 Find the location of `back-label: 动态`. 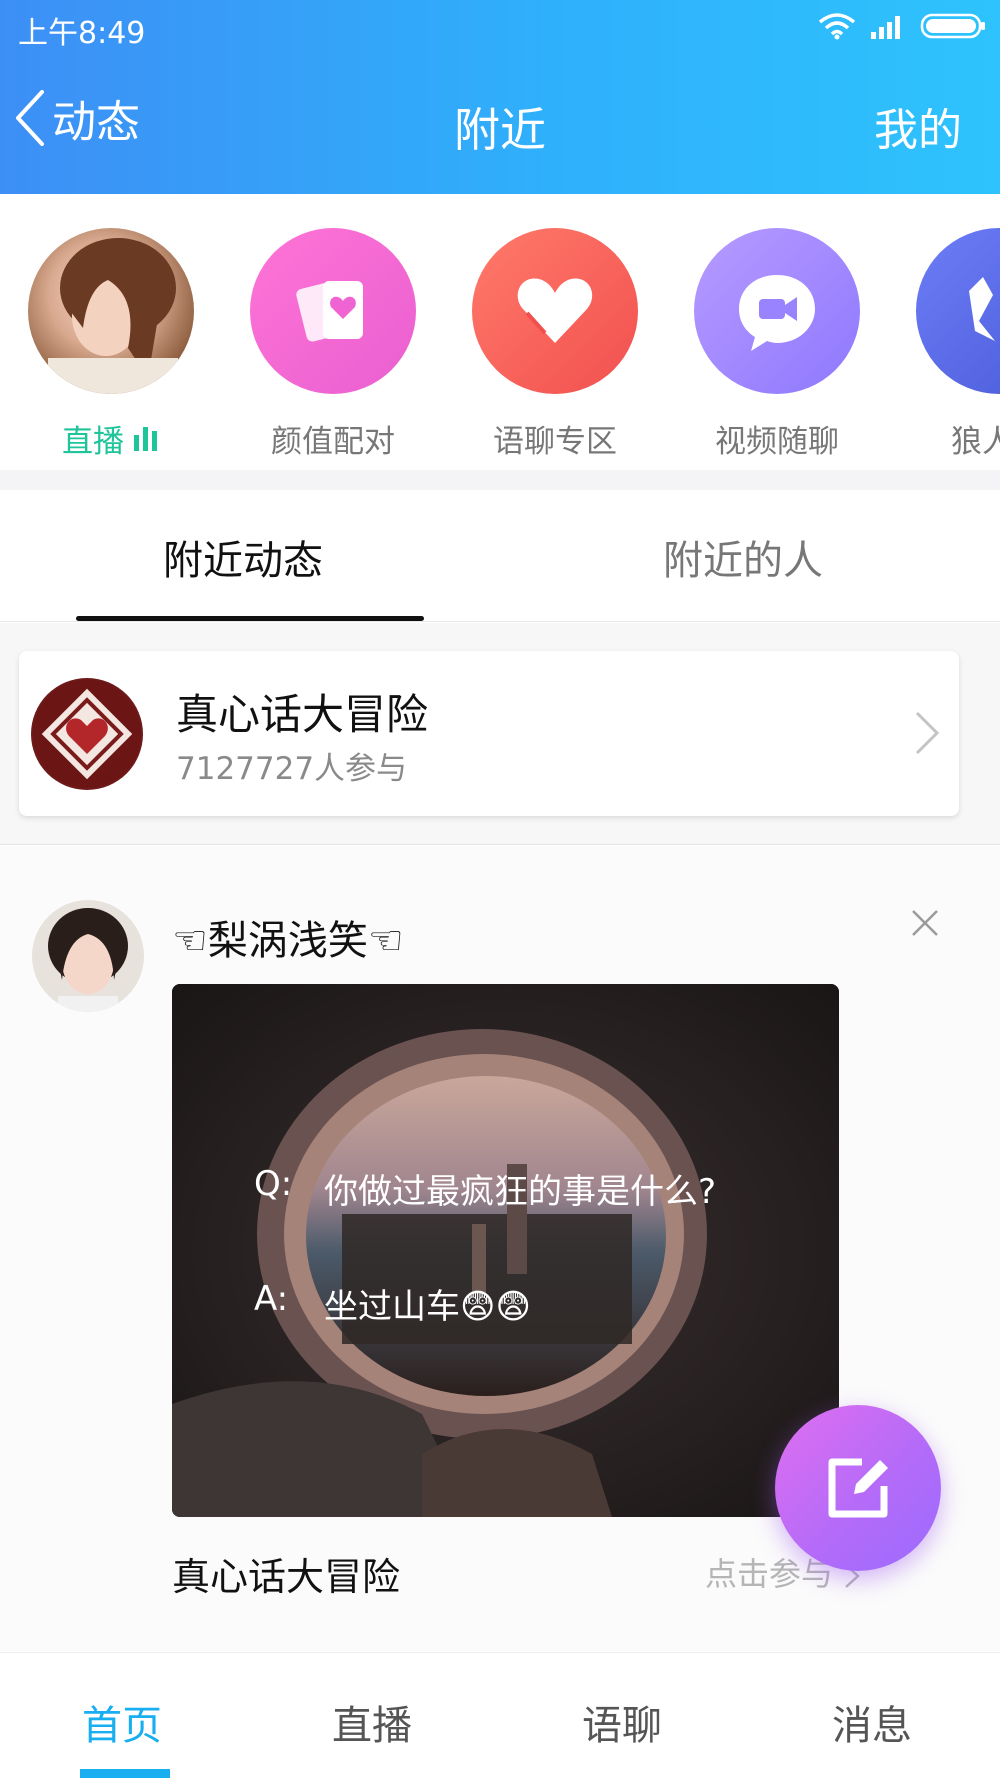

back-label: 动态 is located at coordinates (96, 122).